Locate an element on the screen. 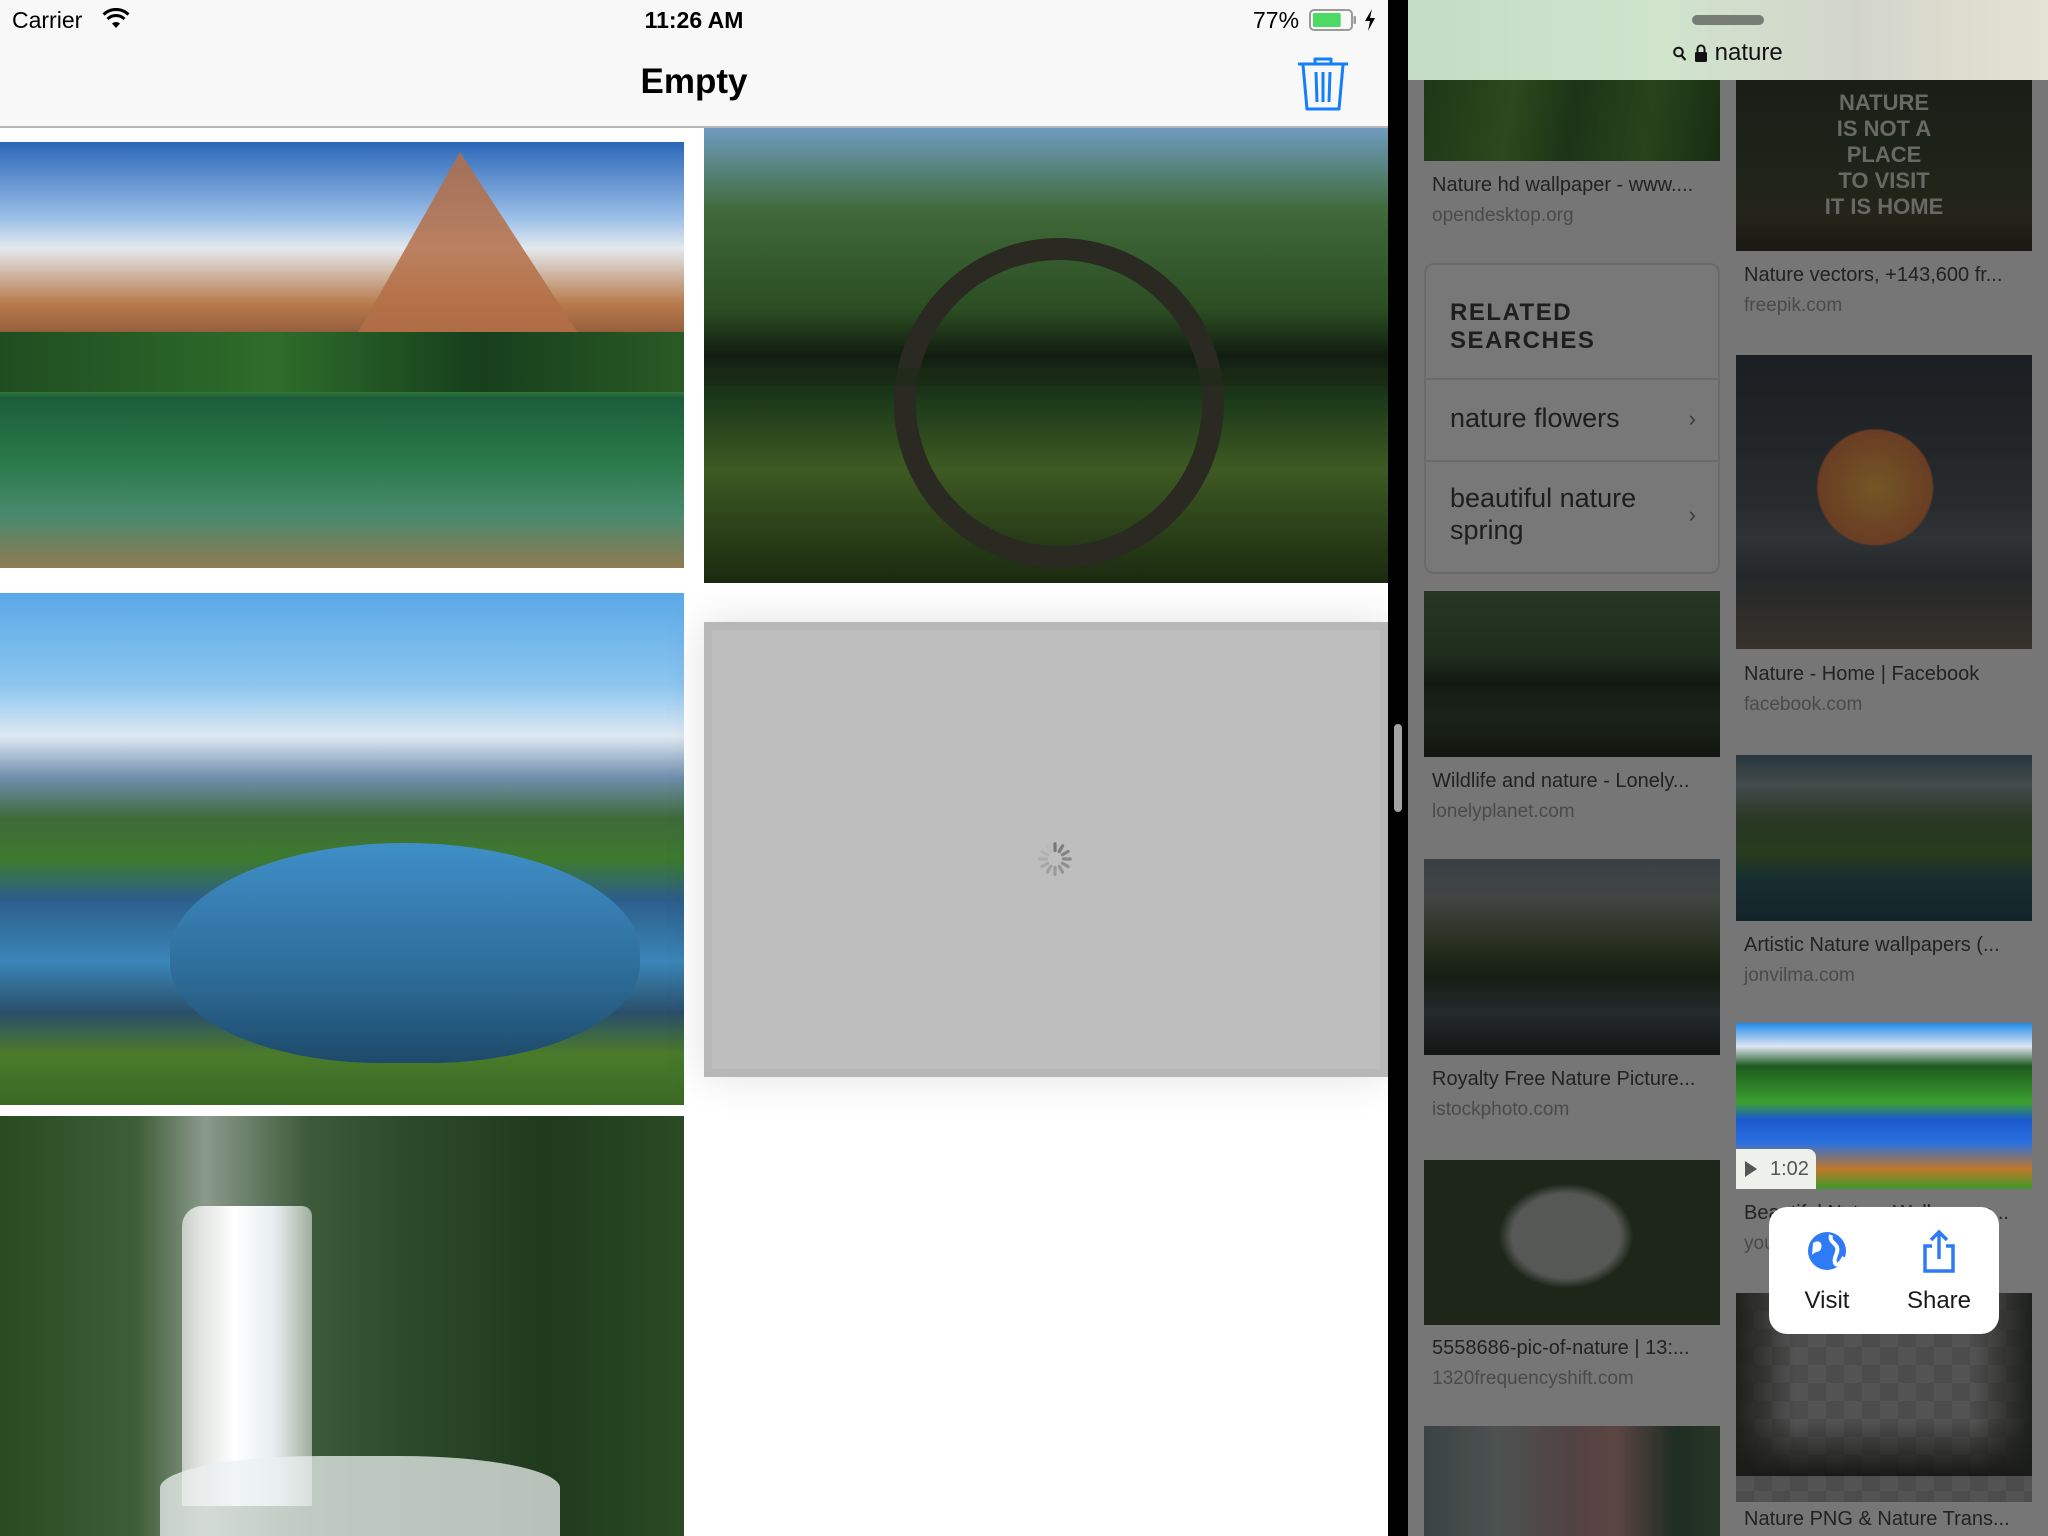 The height and width of the screenshot is (1536, 2048). spinner-icon is located at coordinates (1055, 859).